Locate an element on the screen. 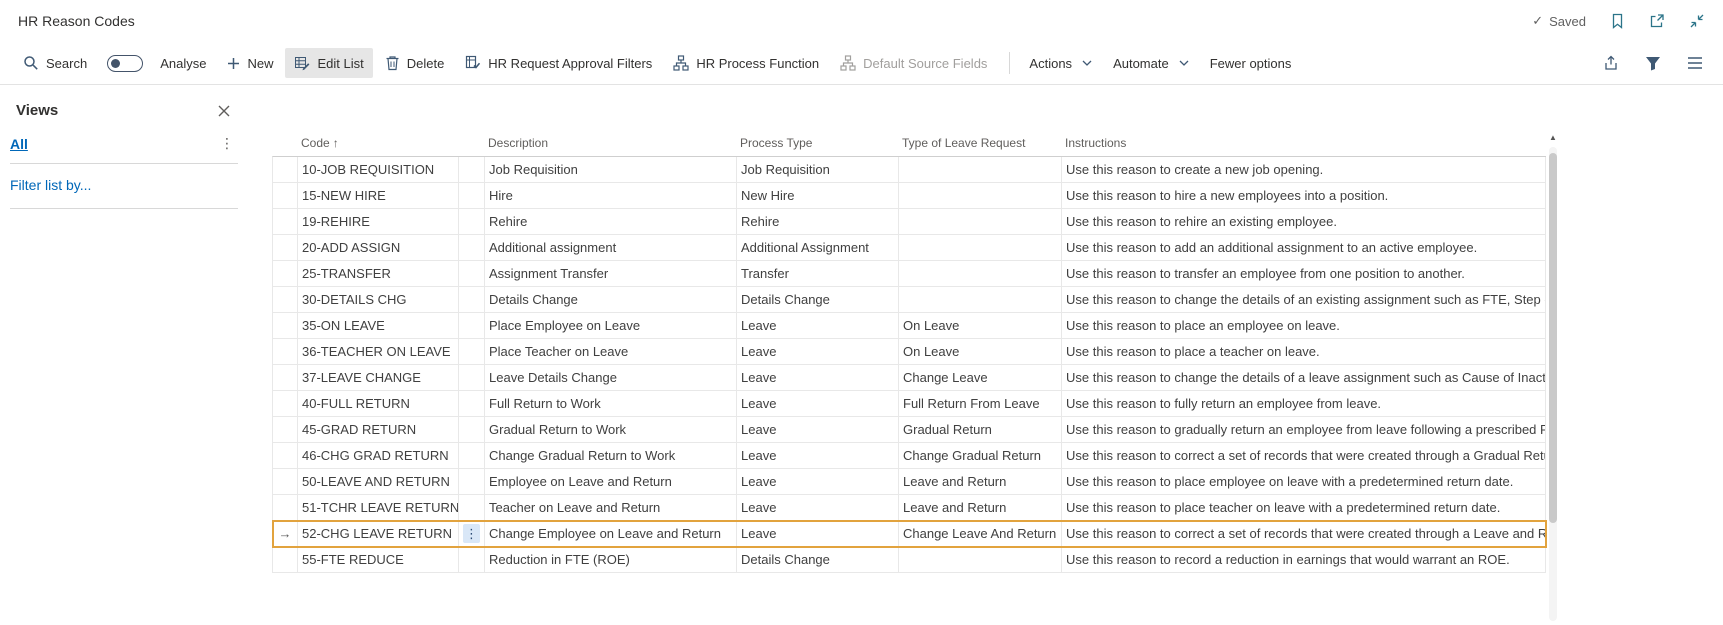 The image size is (1723, 625). cell-description: Job Requisition is located at coordinates (611, 169).